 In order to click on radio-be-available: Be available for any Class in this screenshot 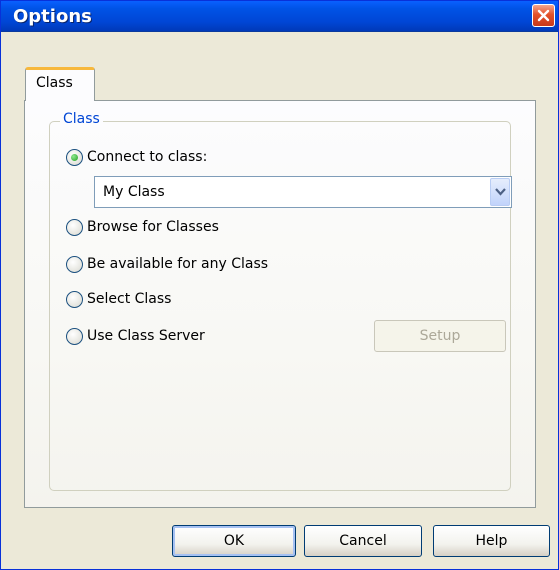, I will do `click(167, 264)`.